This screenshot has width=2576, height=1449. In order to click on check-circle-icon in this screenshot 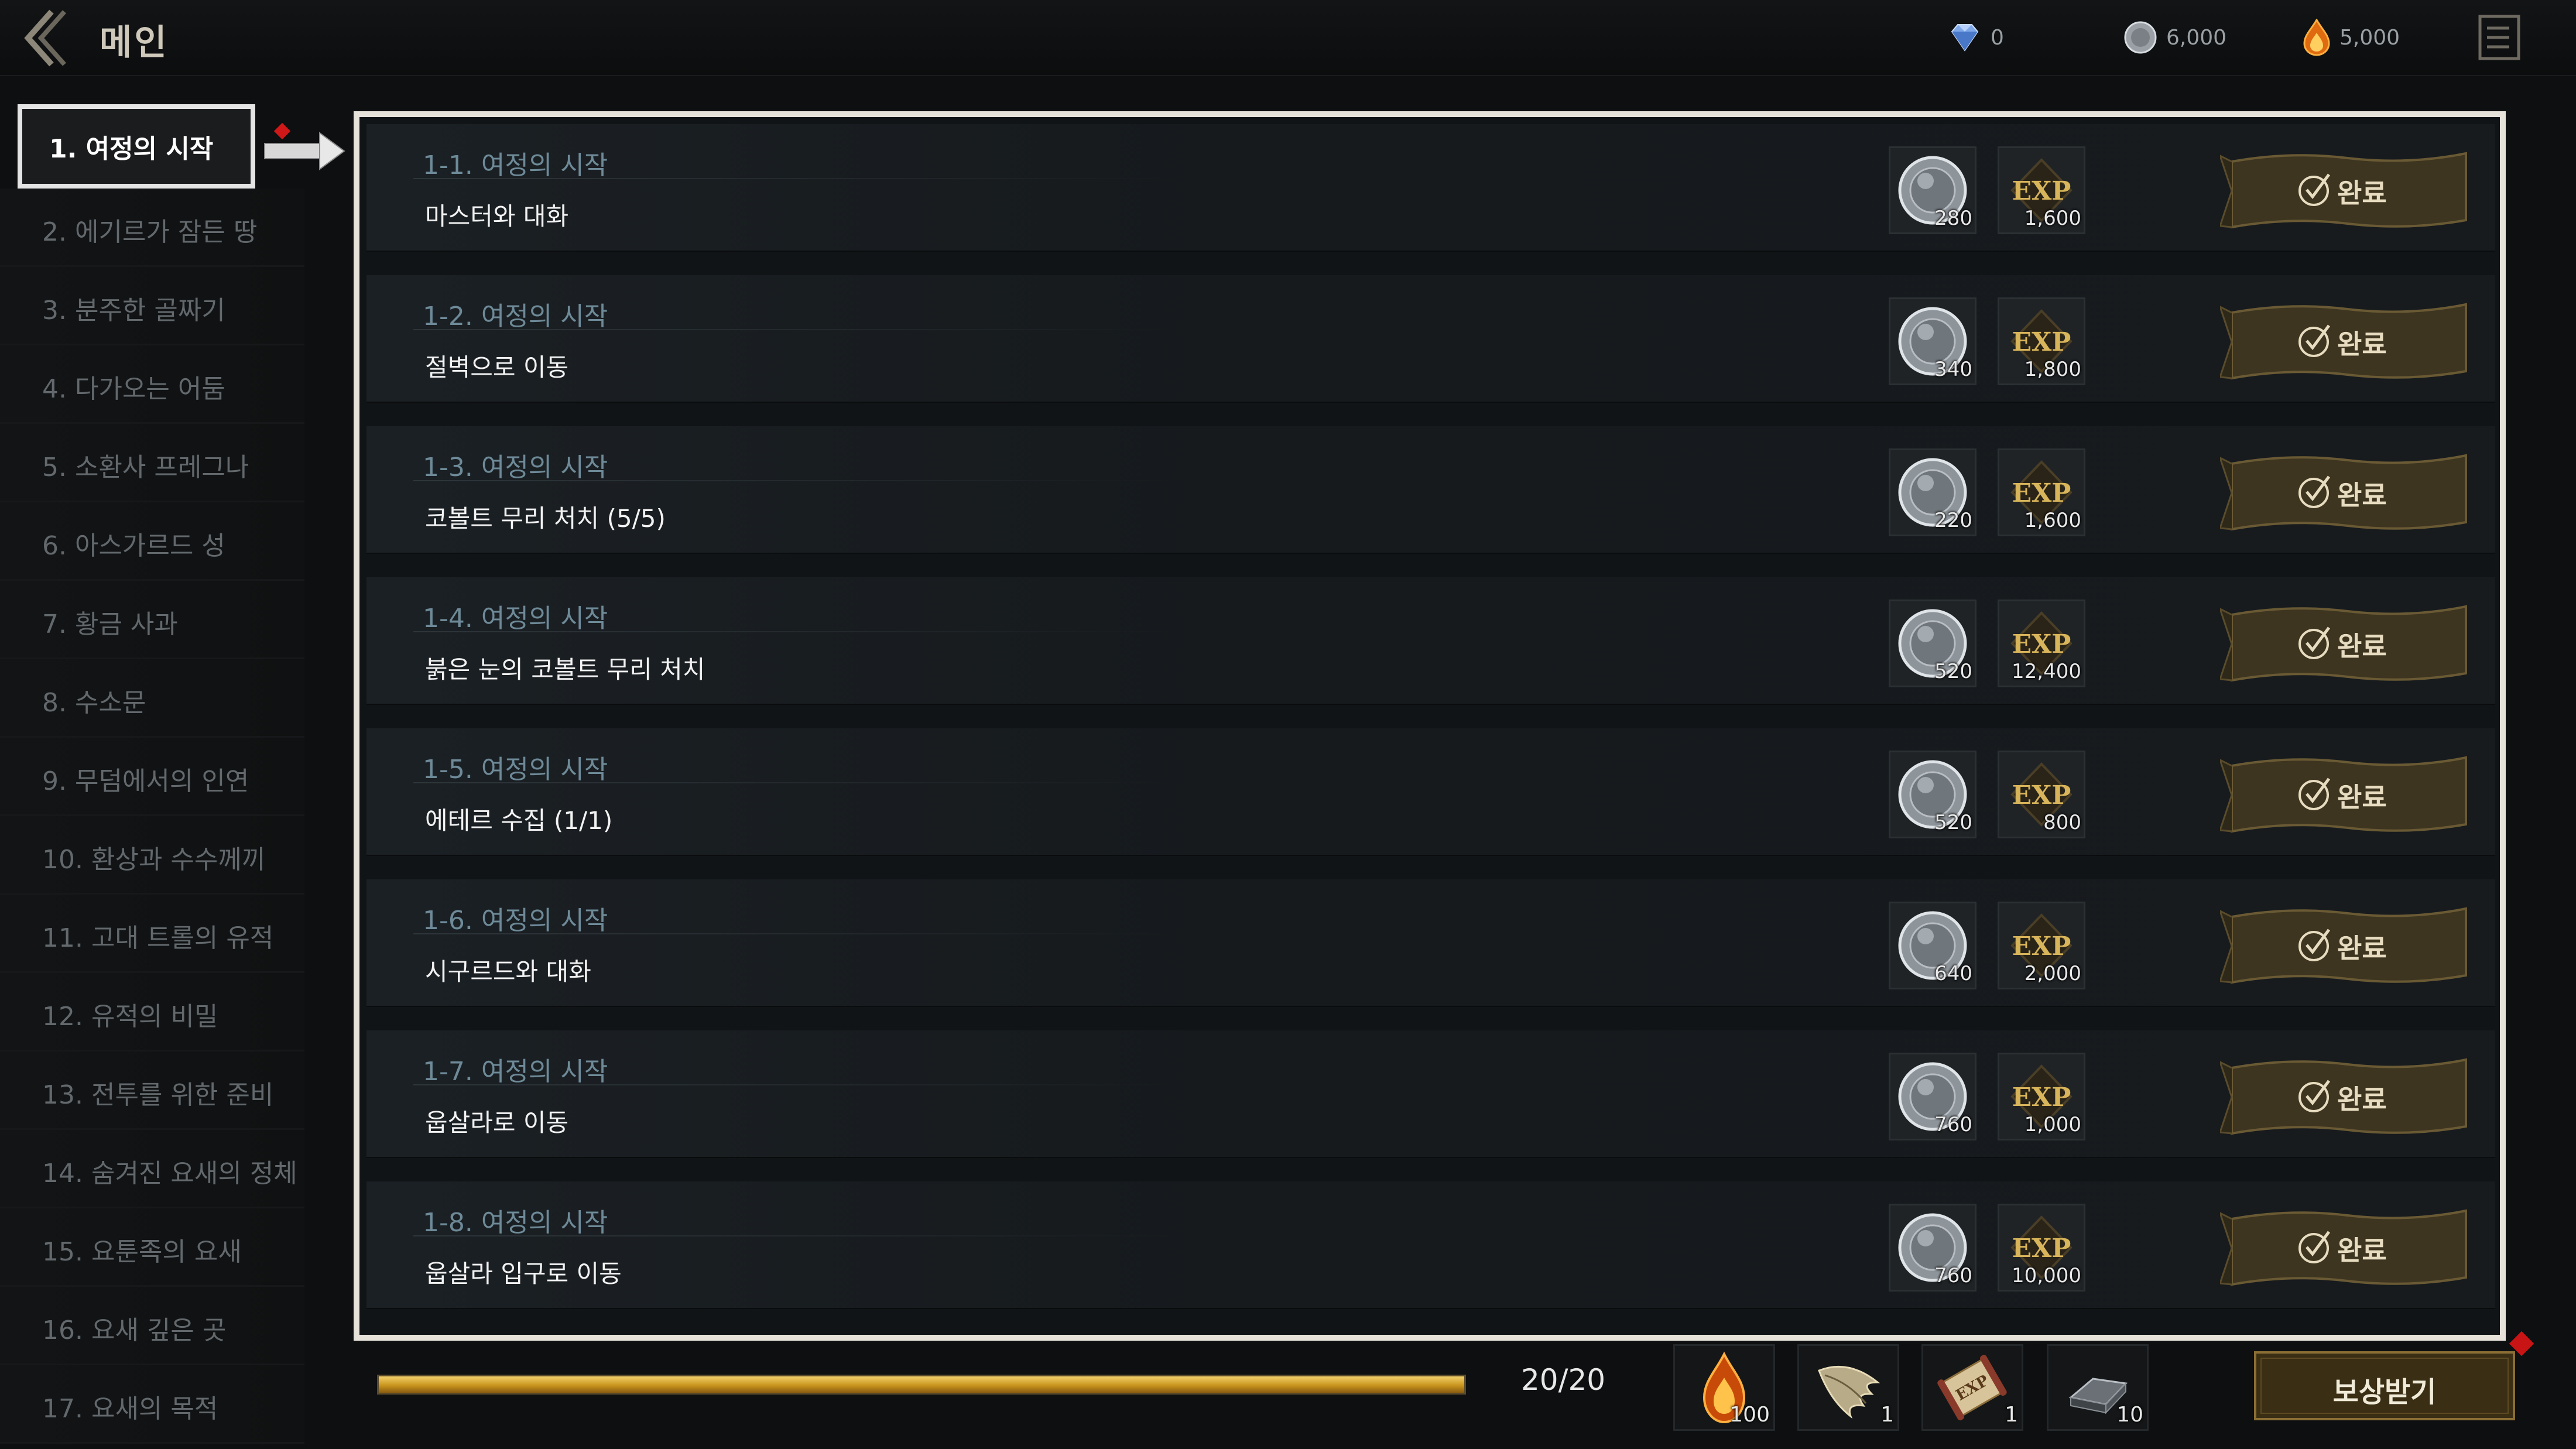, I will do `click(2314, 1096)`.